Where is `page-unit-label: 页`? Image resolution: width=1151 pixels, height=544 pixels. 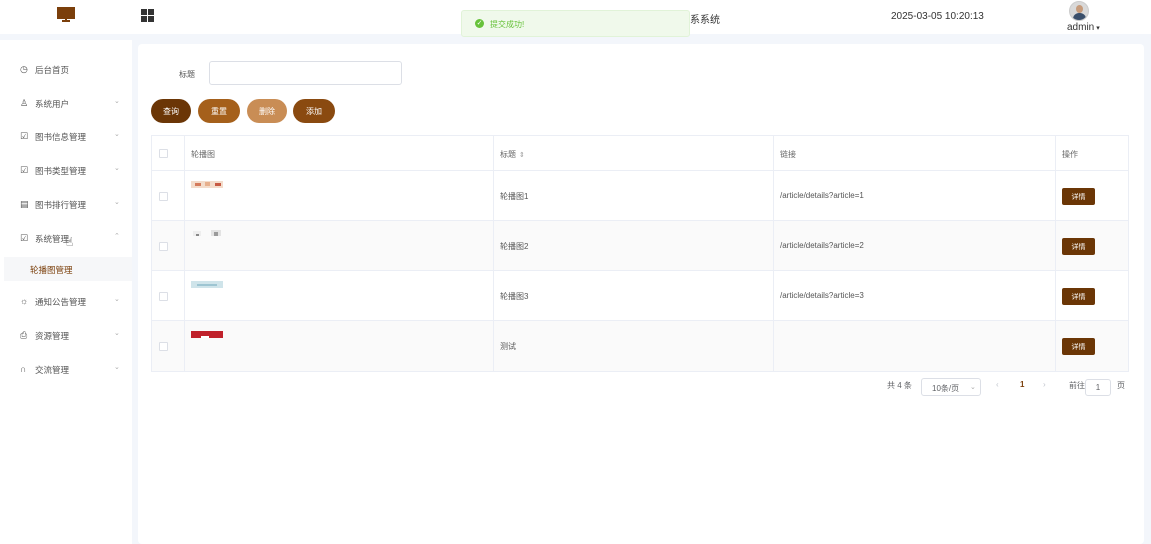 page-unit-label: 页 is located at coordinates (1121, 385).